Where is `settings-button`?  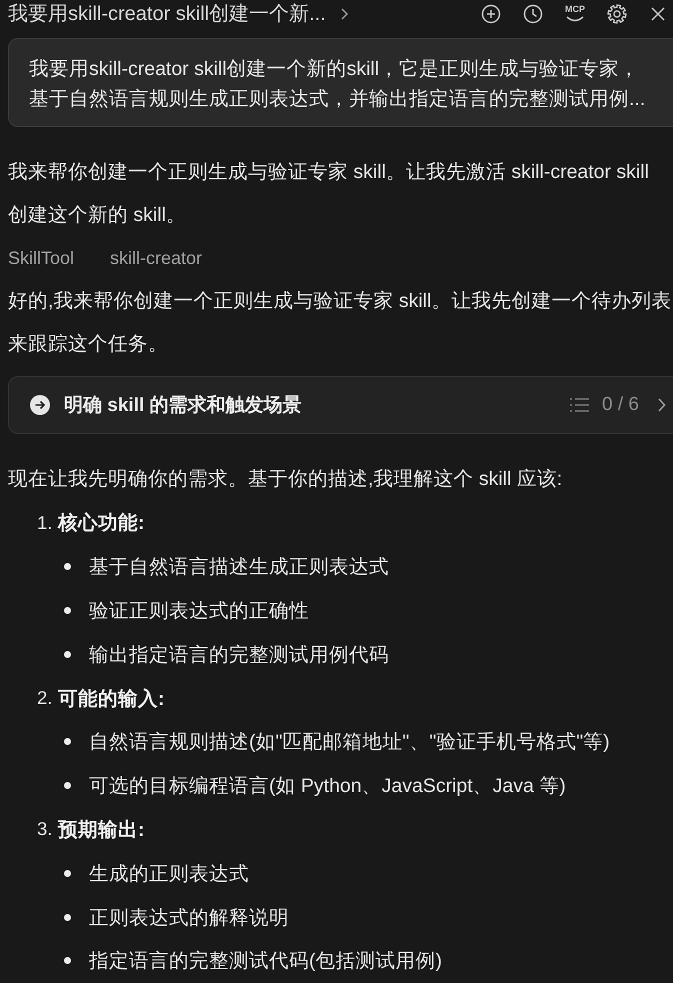 settings-button is located at coordinates (617, 14).